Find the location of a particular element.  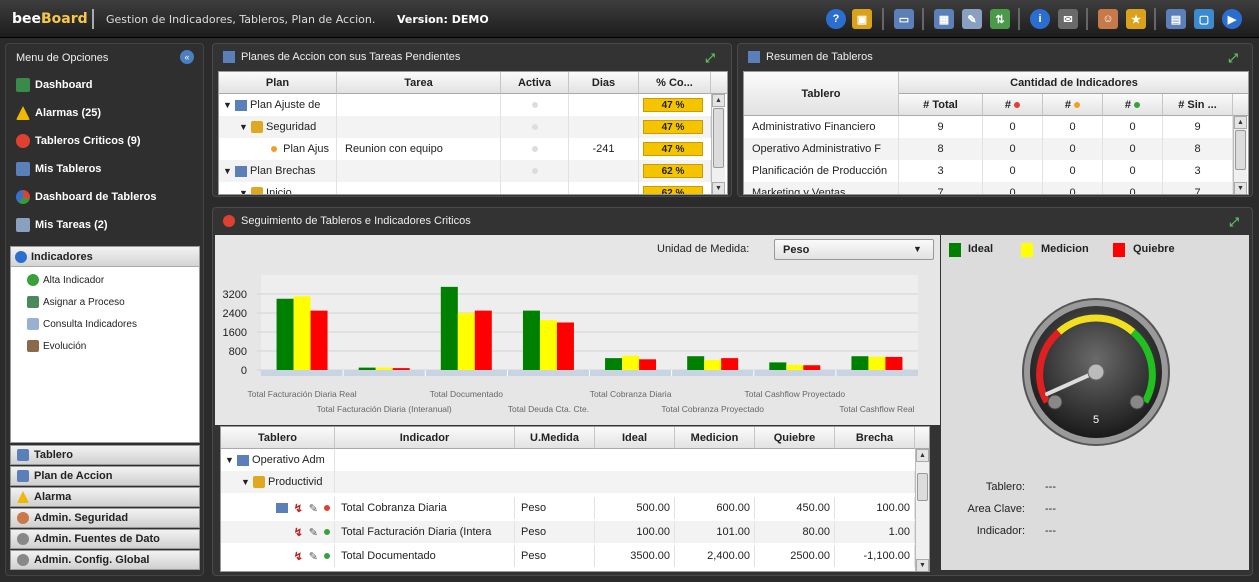

lock-icon: ▣ is located at coordinates (862, 19).